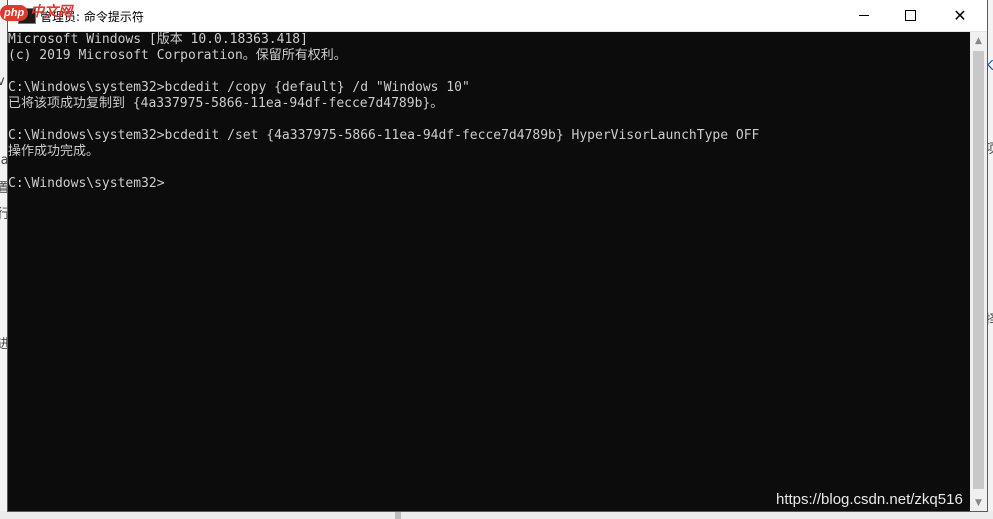 The width and height of the screenshot is (993, 519). Describe the element at coordinates (989, 259) in the screenshot. I see `background-window-right: Ki 项 择` at that location.